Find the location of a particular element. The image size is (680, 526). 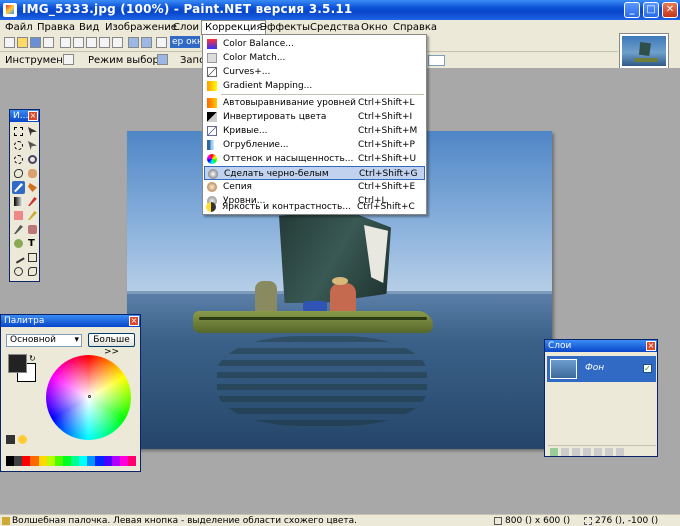

minimize-button: _ is located at coordinates (632, 10).